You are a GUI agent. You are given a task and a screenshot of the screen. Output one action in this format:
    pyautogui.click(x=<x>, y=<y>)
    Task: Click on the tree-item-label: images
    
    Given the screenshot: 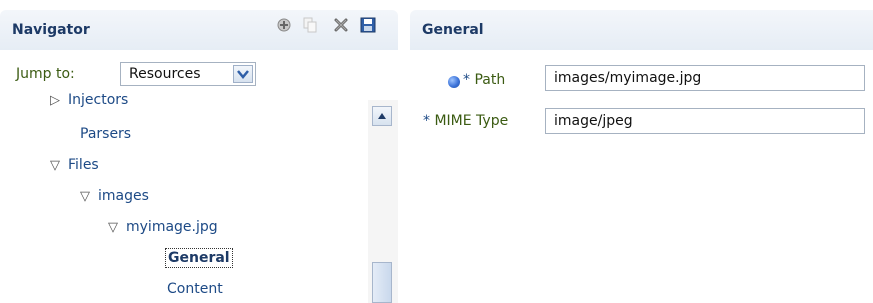 What is the action you would take?
    pyautogui.click(x=123, y=196)
    